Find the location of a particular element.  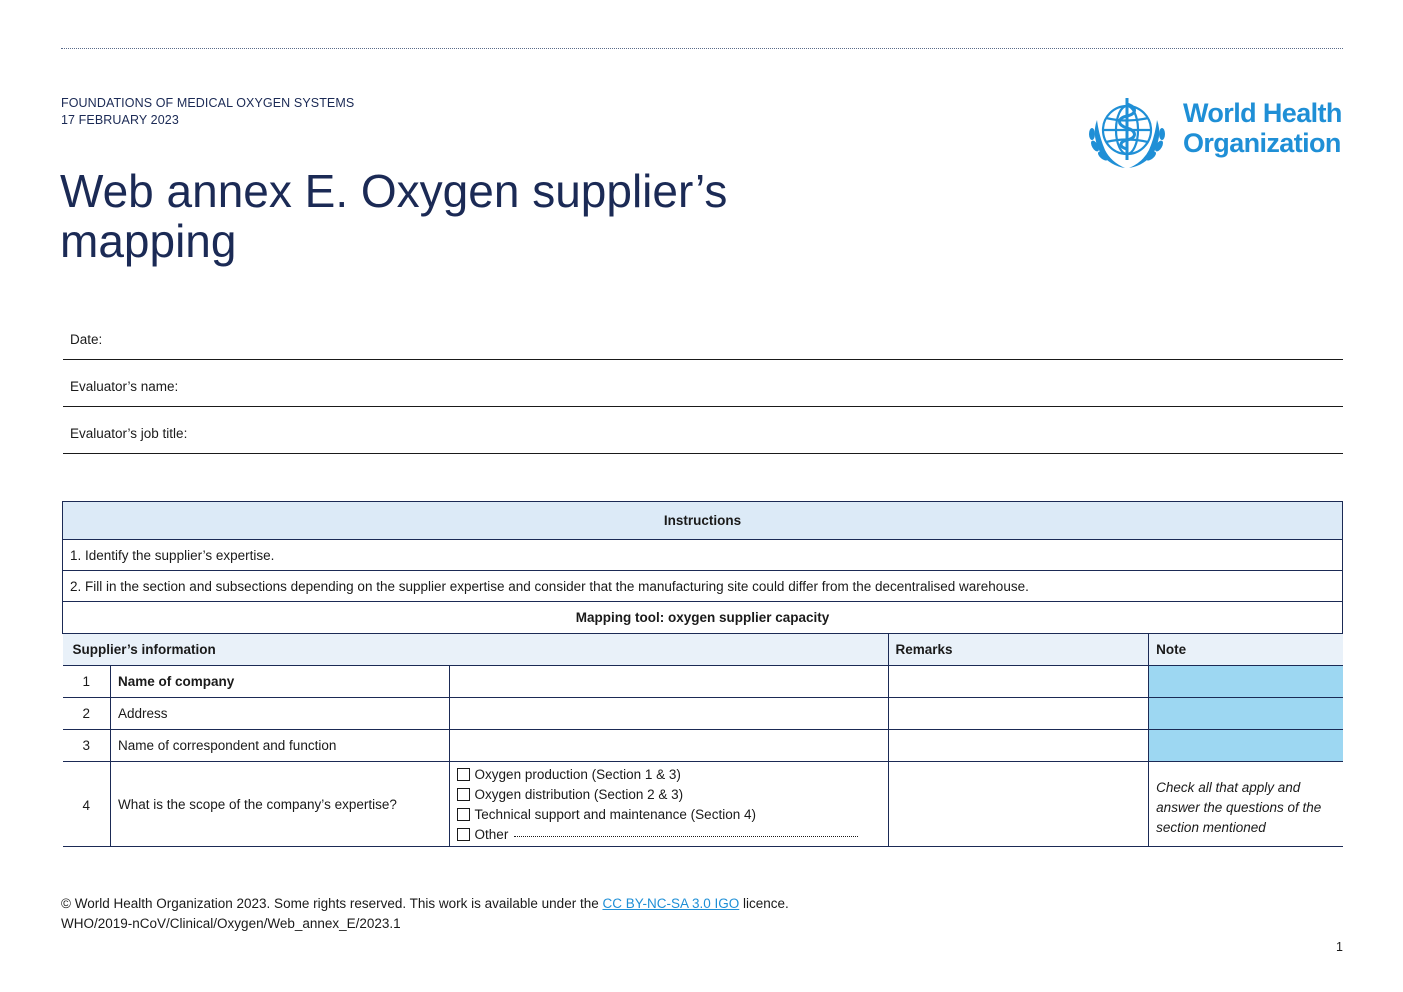

option-label: Oxygen production (Section 1 & 3) is located at coordinates (577, 774).